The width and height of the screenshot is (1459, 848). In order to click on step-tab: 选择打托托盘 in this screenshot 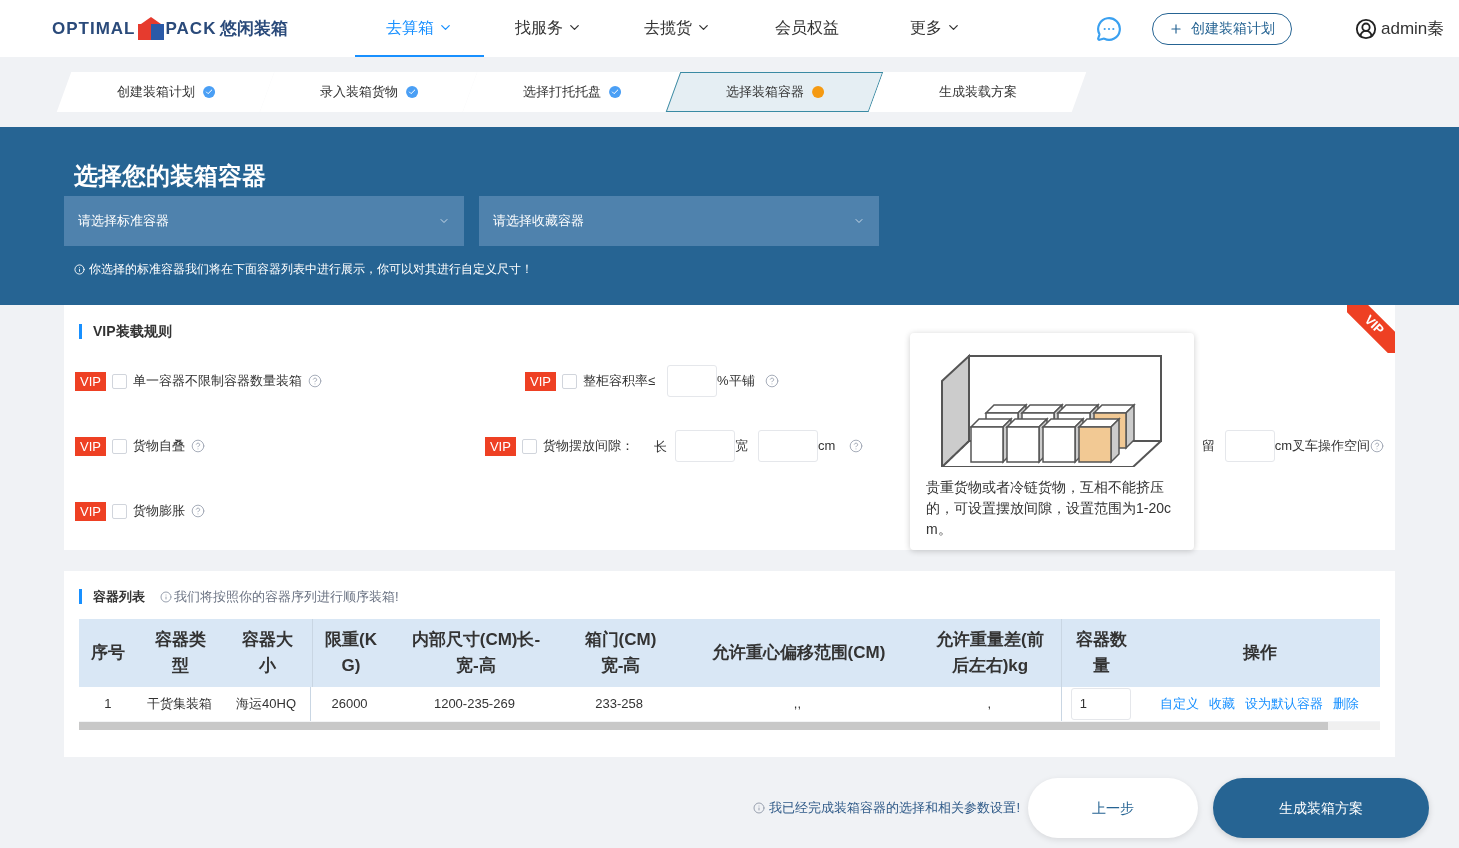, I will do `click(571, 92)`.